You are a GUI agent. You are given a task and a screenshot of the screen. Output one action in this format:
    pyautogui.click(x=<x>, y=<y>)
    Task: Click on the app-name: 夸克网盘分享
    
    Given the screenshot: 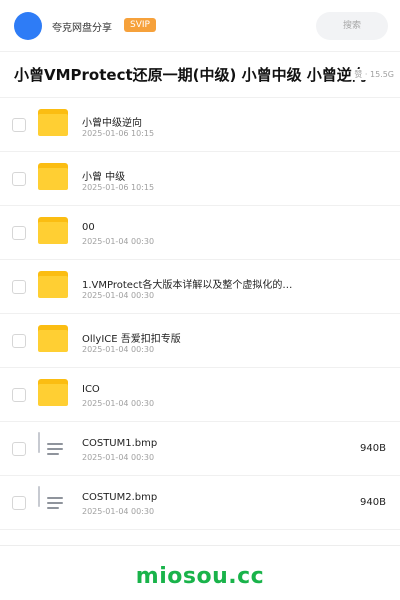 What is the action you would take?
    pyautogui.click(x=82, y=28)
    